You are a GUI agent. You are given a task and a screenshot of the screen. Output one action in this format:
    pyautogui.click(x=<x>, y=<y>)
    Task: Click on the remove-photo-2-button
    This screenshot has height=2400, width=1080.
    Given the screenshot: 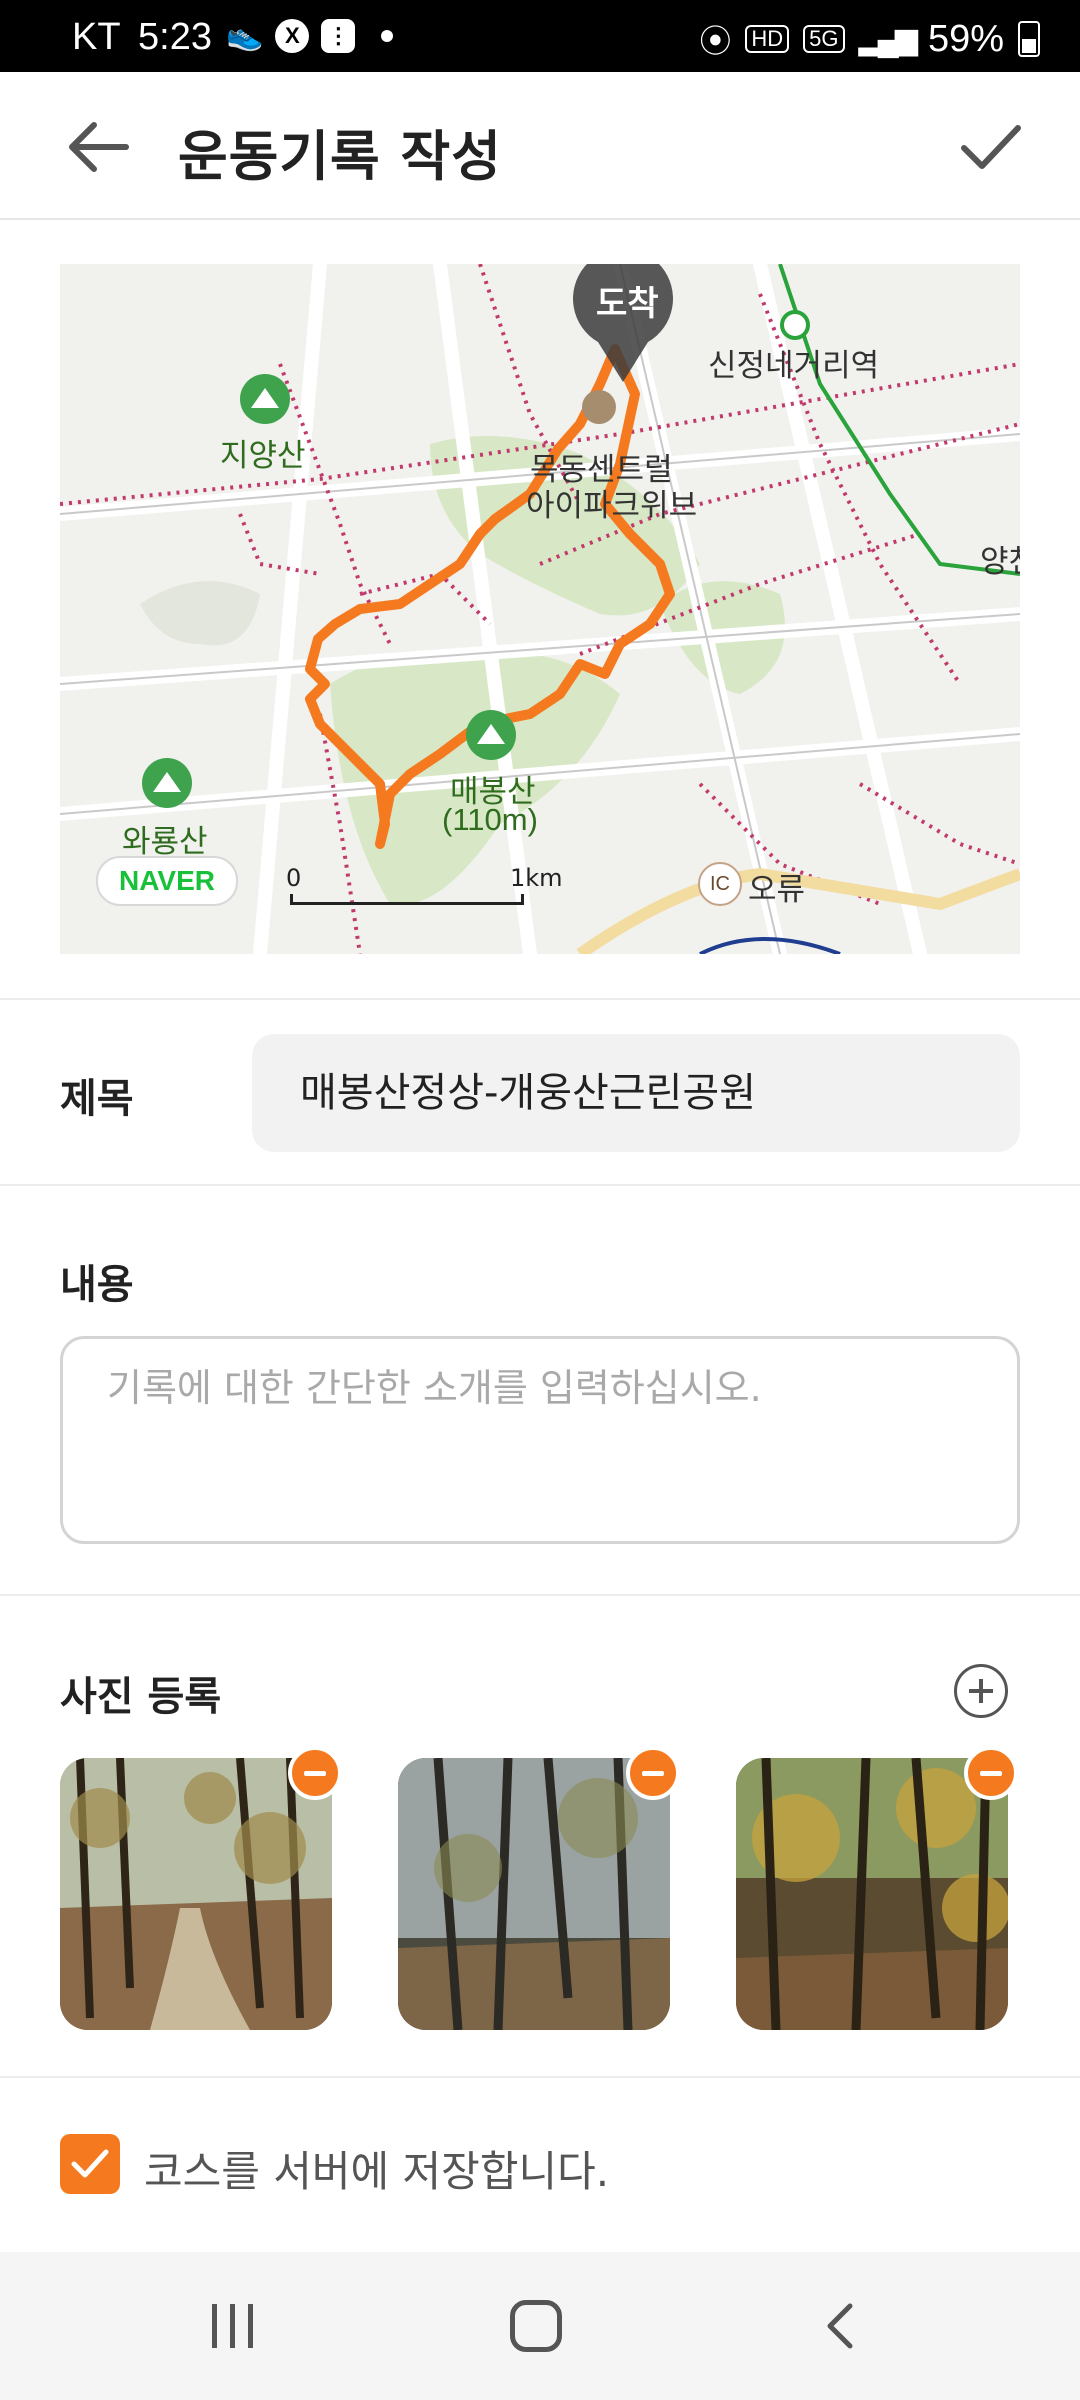 What is the action you would take?
    pyautogui.click(x=653, y=1773)
    